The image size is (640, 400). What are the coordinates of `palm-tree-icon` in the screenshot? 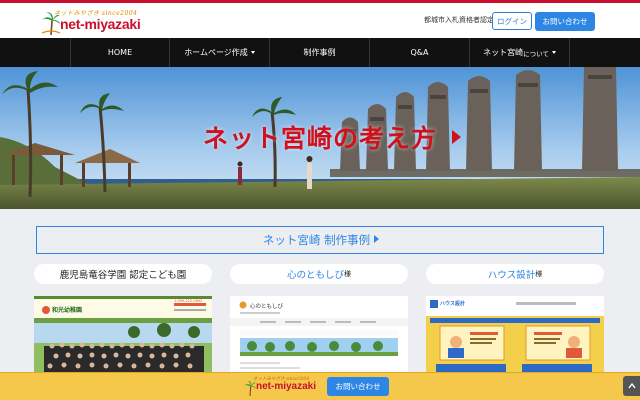 It's located at (250, 388).